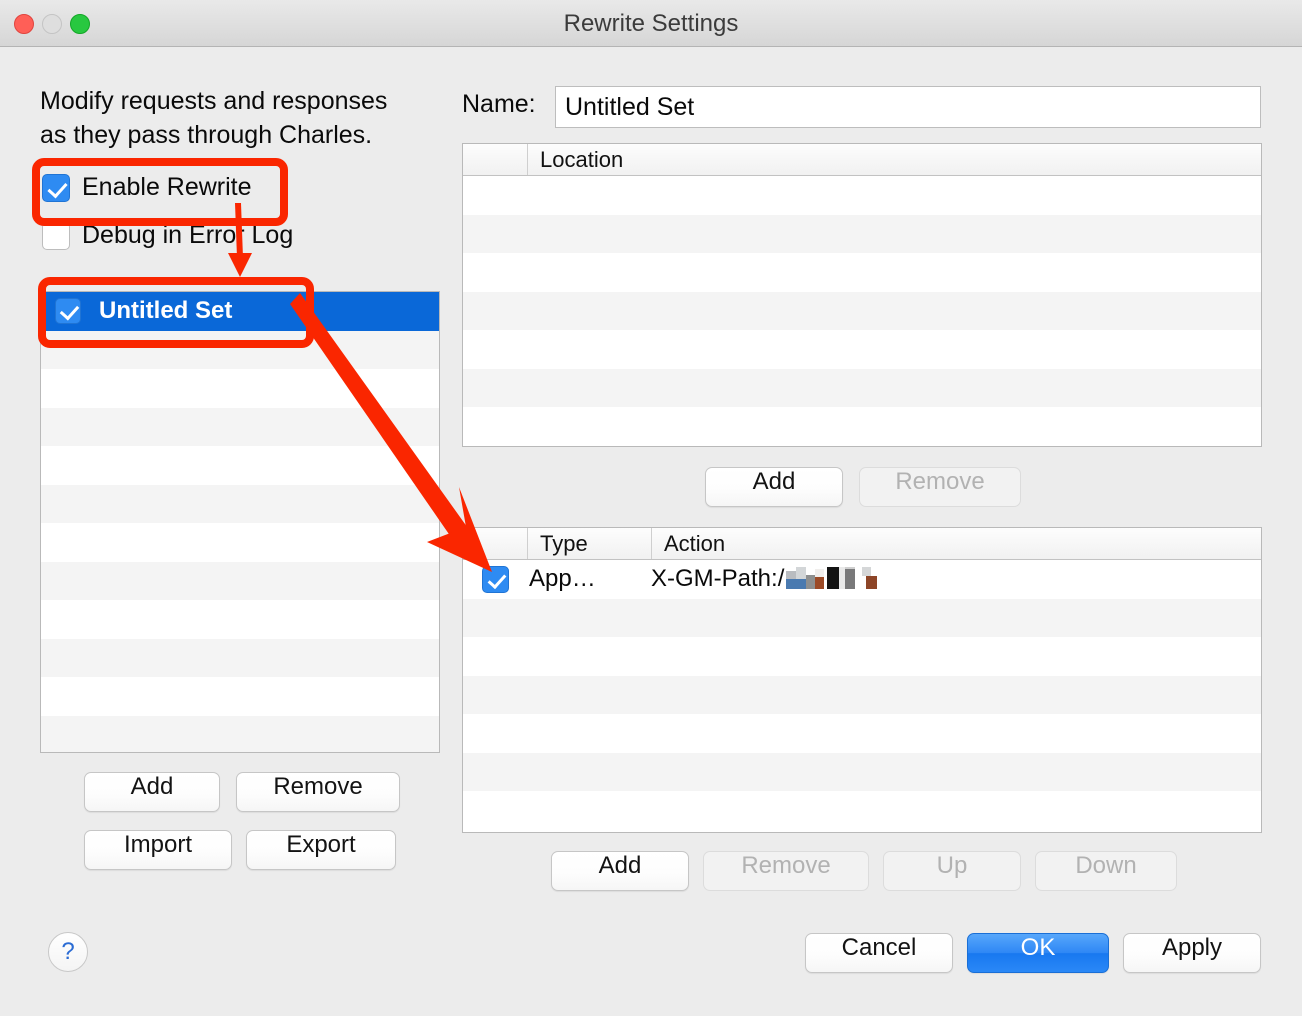 This screenshot has height=1016, width=1302. What do you see at coordinates (495, 159) in the screenshot?
I see `location-checkbox-column-header` at bounding box center [495, 159].